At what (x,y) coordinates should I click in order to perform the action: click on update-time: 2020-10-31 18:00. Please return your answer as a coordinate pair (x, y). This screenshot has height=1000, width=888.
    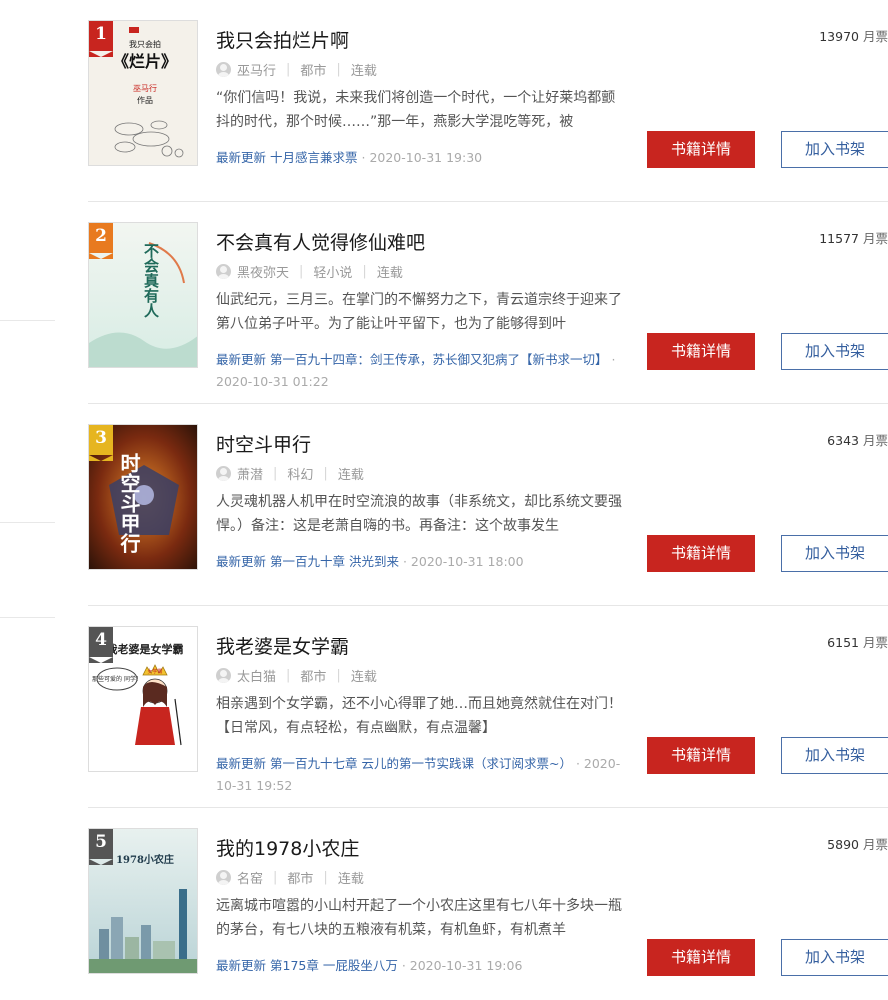
    Looking at the image, I should click on (467, 561).